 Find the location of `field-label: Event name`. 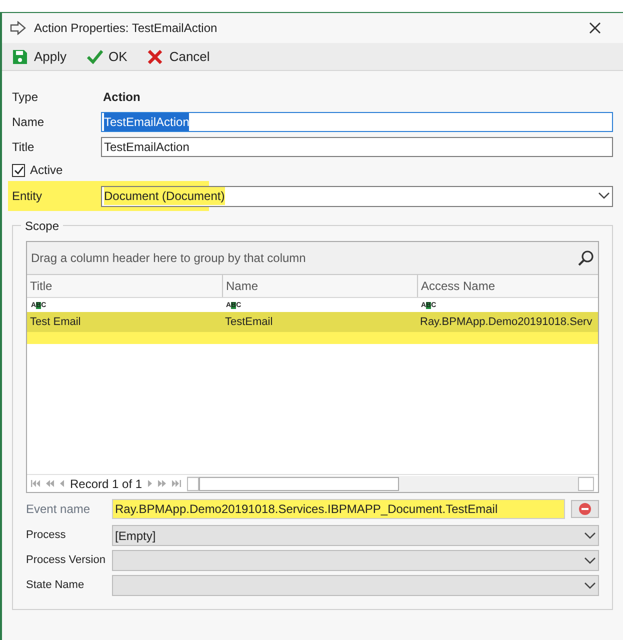

field-label: Event name is located at coordinates (59, 509).